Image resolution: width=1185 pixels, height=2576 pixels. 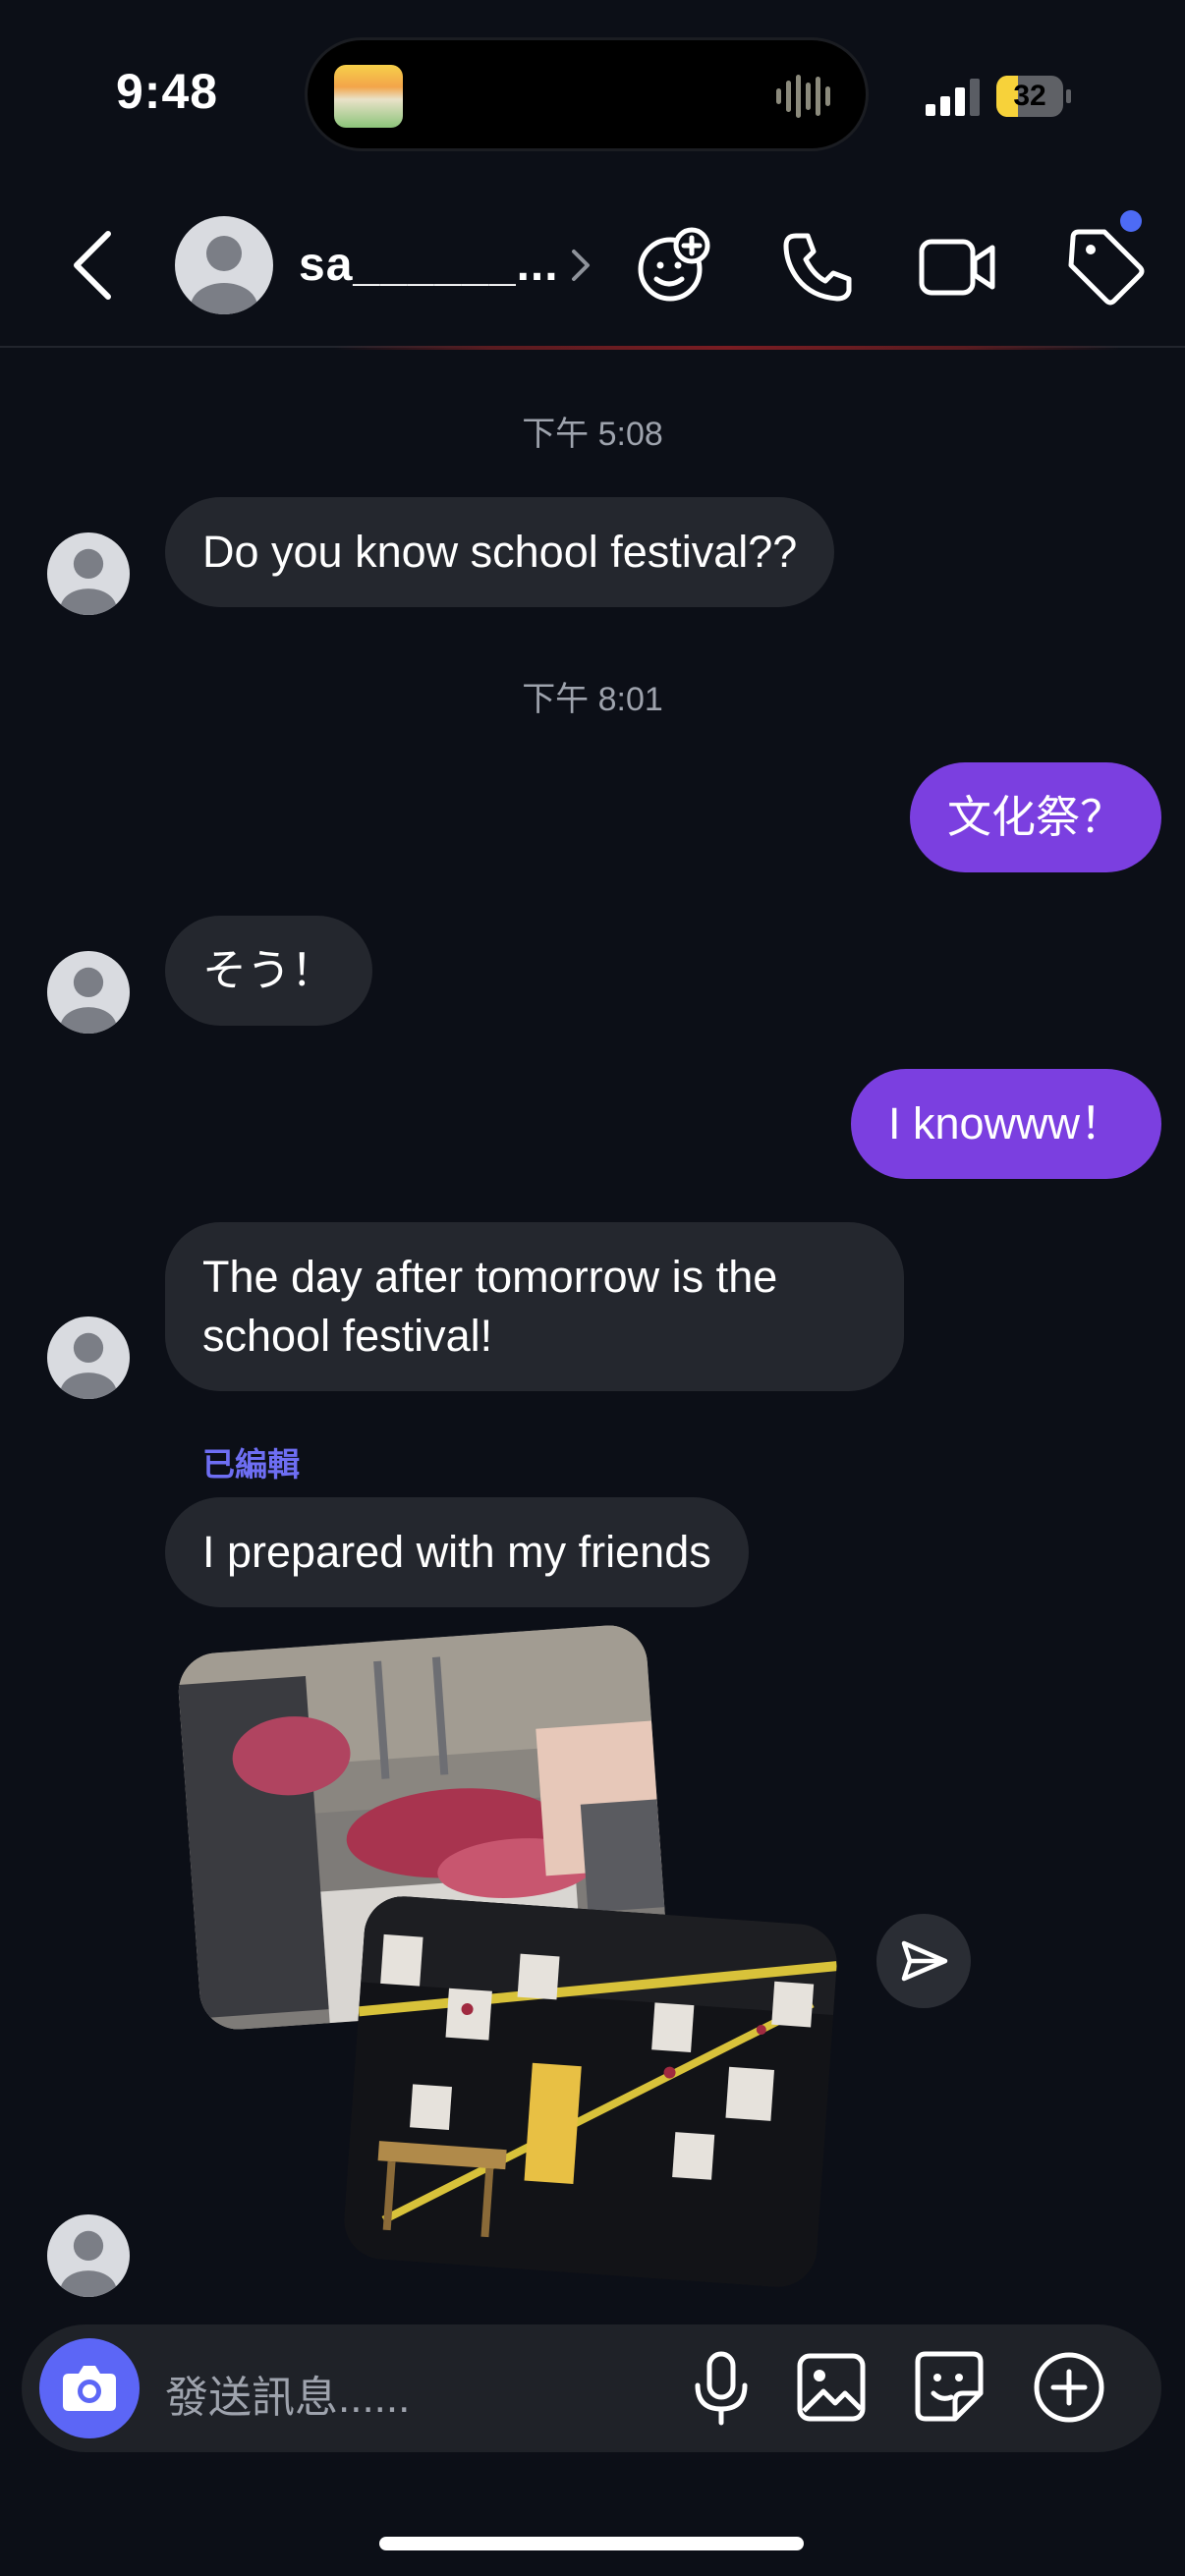 I want to click on audio-waveform-icon, so click(x=803, y=96).